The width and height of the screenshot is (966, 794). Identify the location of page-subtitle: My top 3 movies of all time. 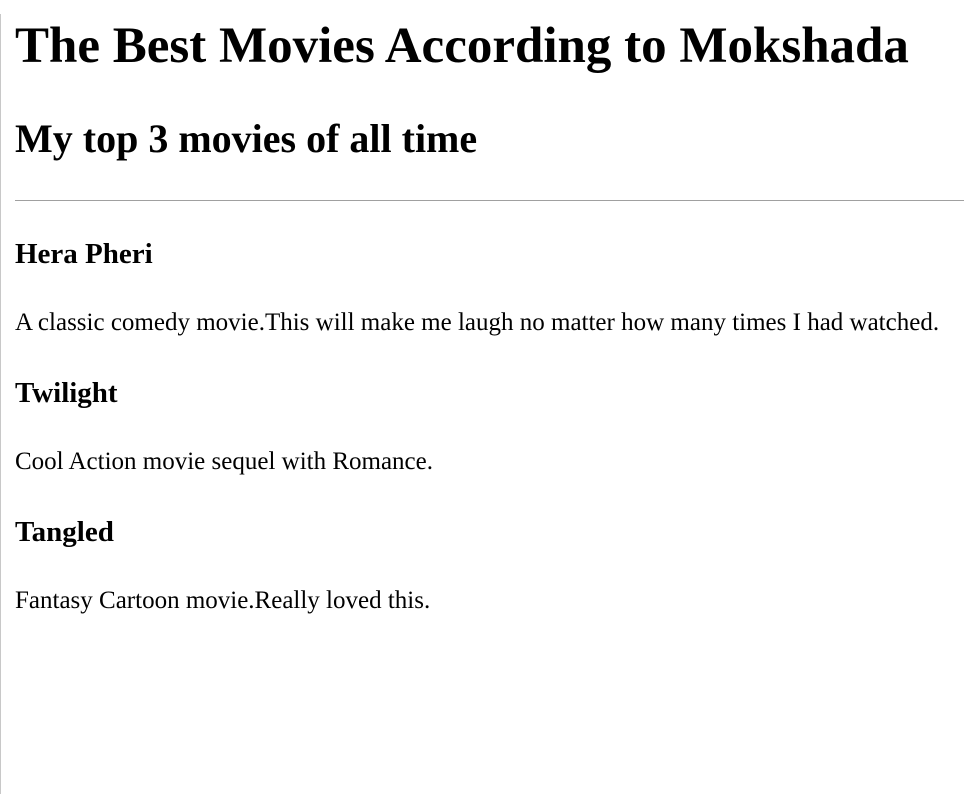
(246, 138).